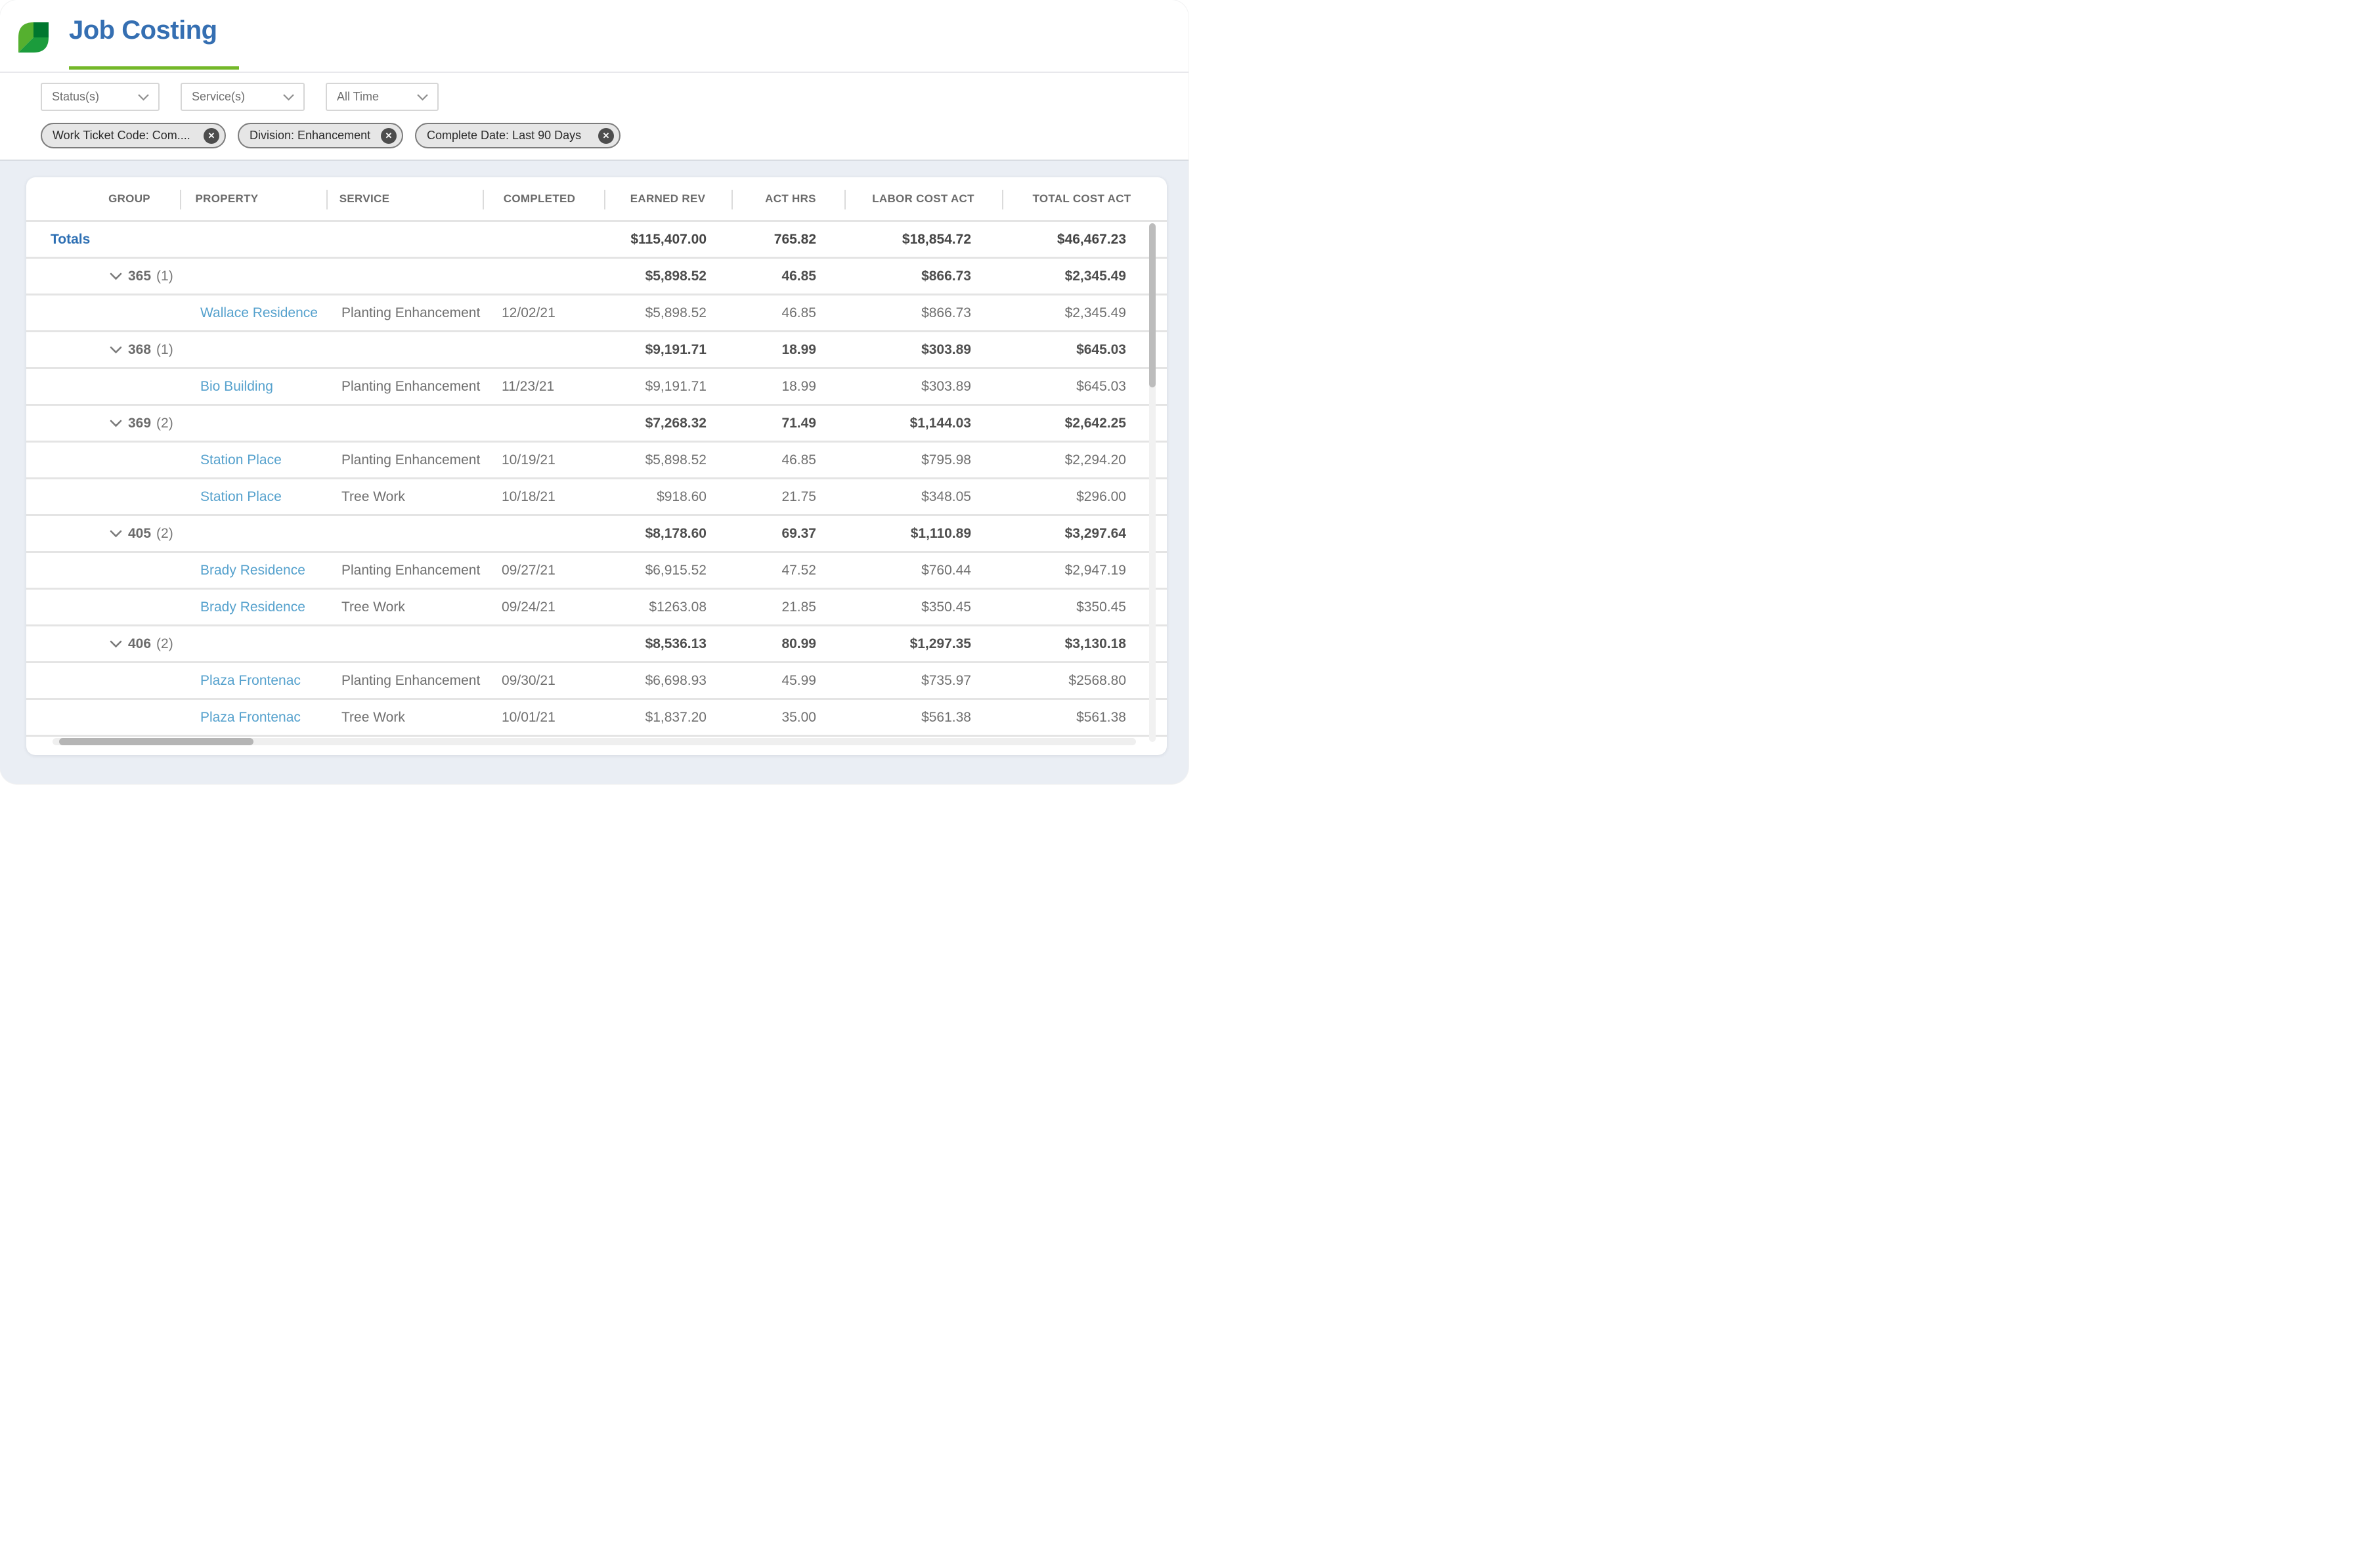  I want to click on completed-date: 11/23/21, so click(528, 386).